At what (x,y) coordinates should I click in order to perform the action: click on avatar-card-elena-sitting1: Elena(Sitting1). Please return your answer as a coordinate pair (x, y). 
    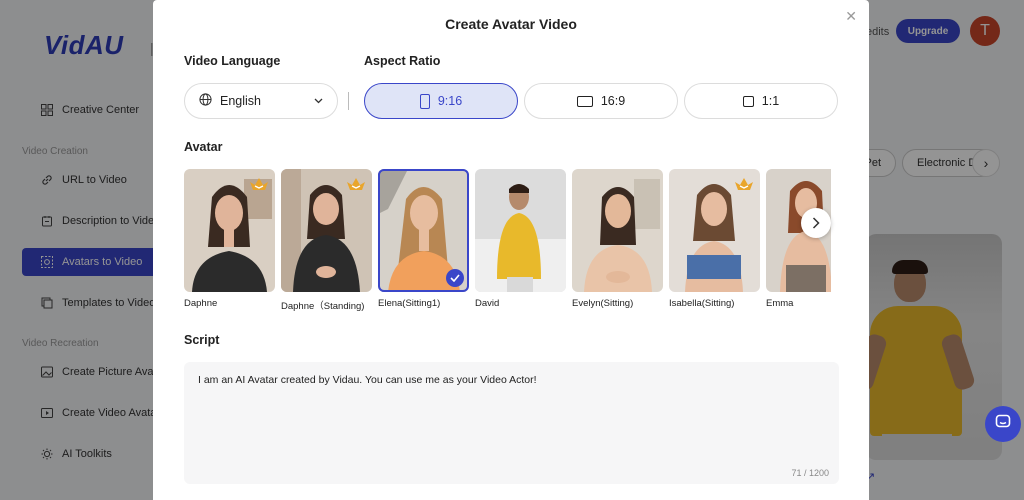
    Looking at the image, I should click on (423, 239).